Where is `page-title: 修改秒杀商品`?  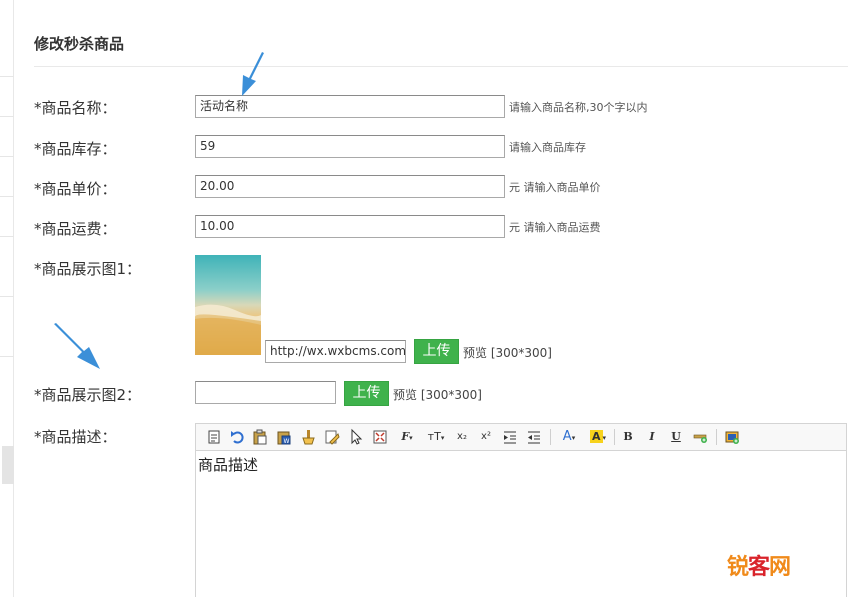
page-title: 修改秒杀商品 is located at coordinates (79, 44).